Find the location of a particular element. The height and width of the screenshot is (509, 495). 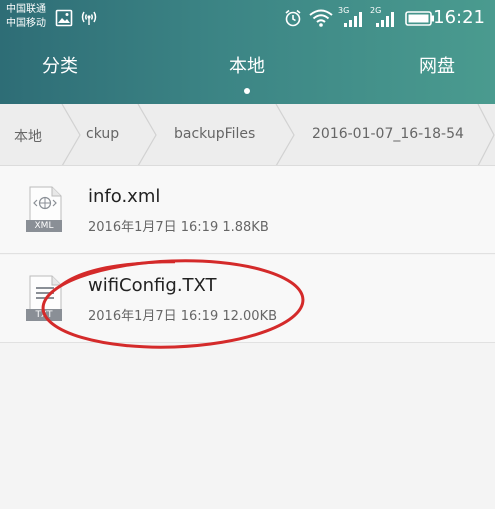

file-type-label: TXT is located at coordinates (44, 315).